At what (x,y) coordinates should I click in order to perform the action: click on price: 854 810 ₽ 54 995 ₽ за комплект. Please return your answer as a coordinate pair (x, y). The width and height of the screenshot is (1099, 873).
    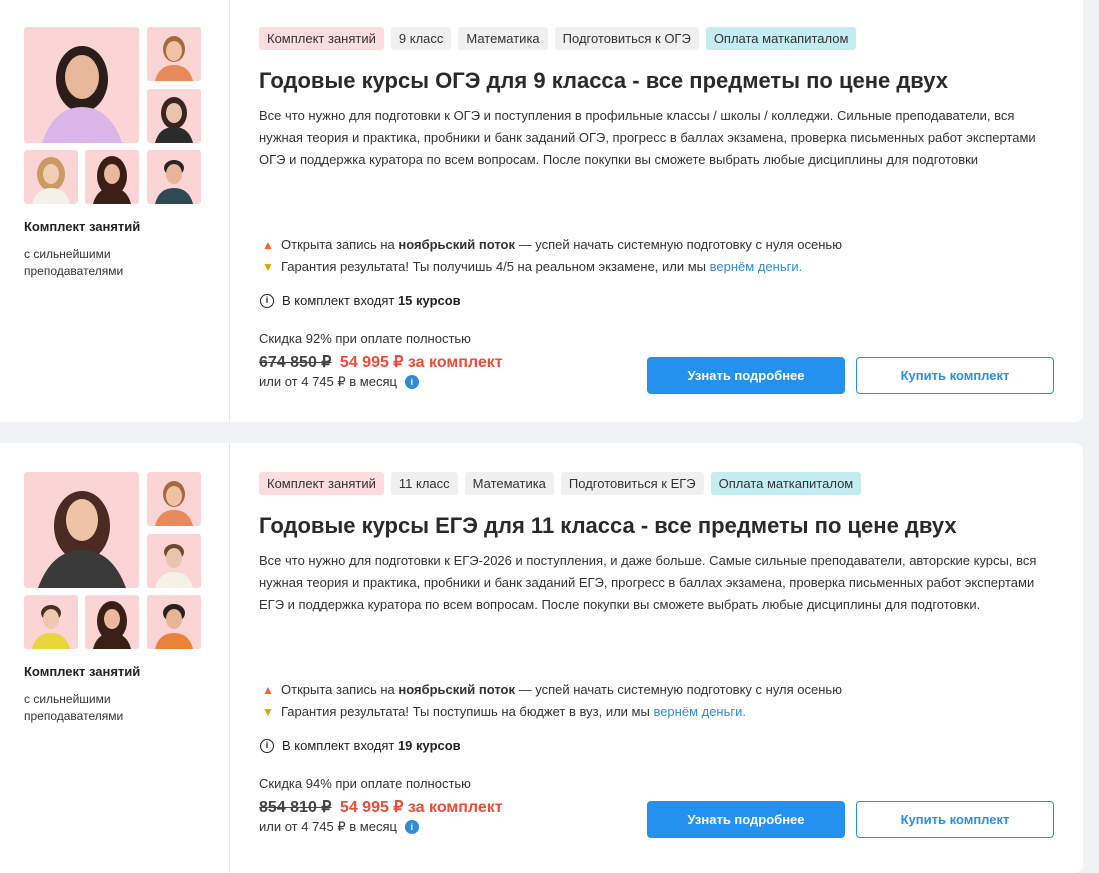
    Looking at the image, I should click on (381, 807).